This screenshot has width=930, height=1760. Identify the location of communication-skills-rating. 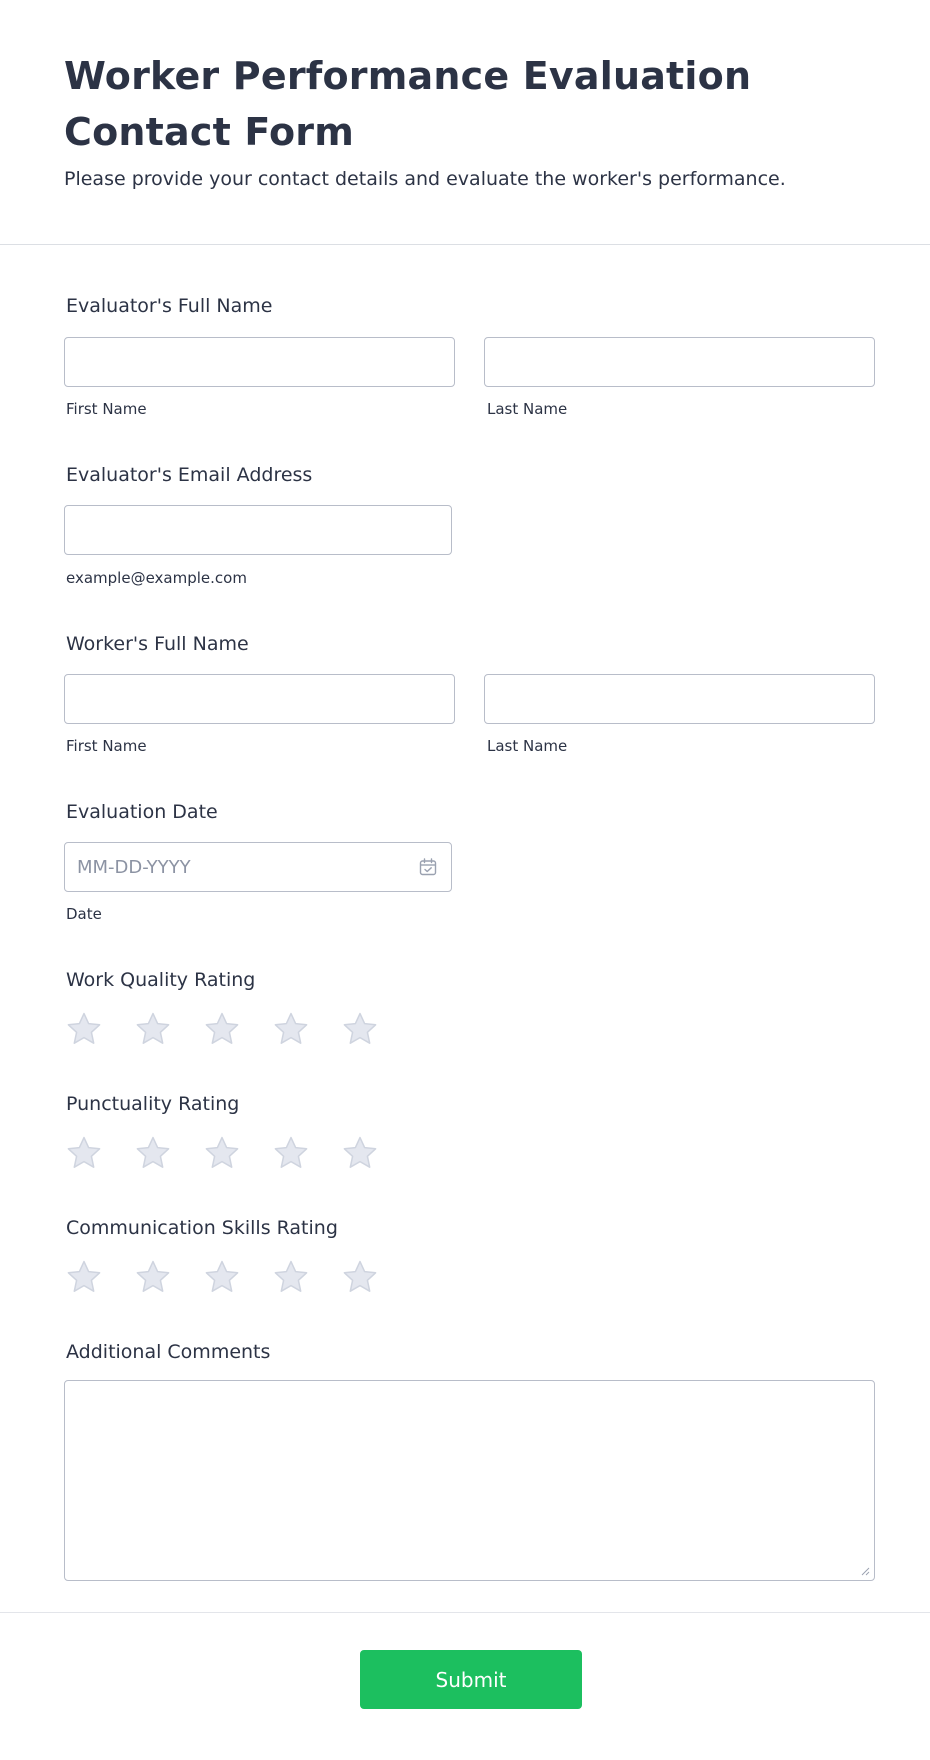
(229, 1278).